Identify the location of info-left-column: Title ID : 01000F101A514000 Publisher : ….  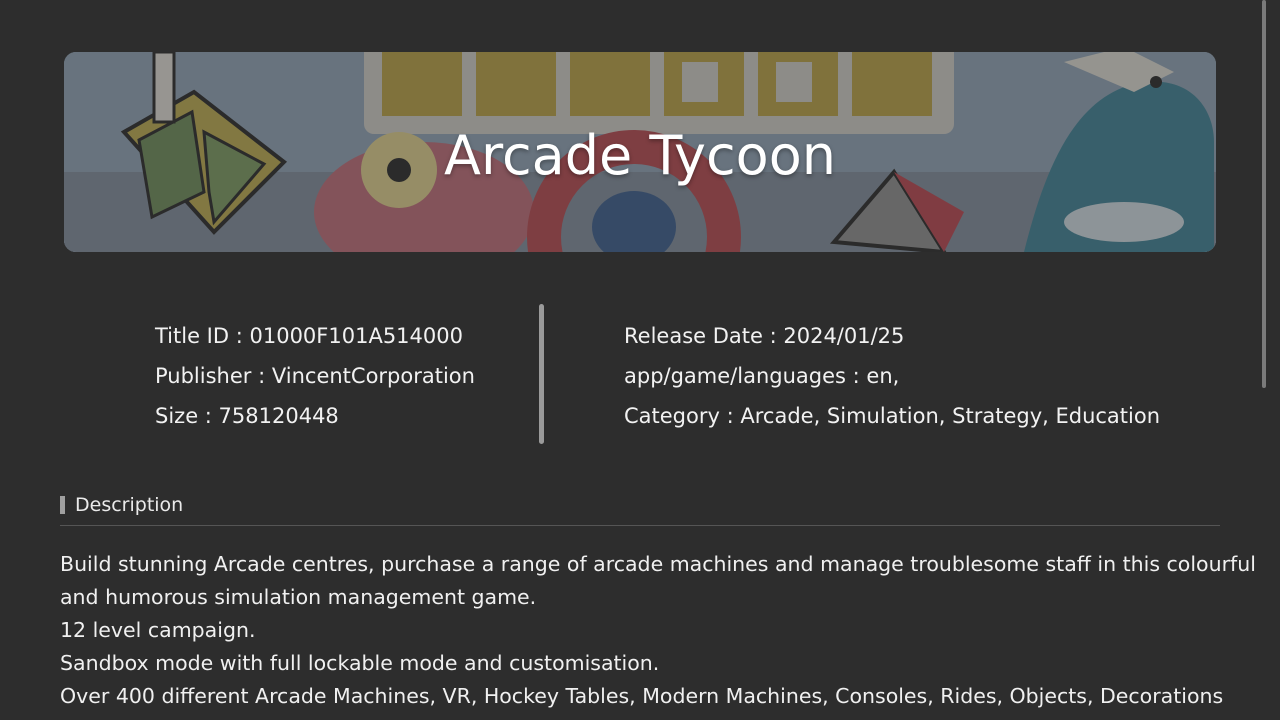
(315, 376).